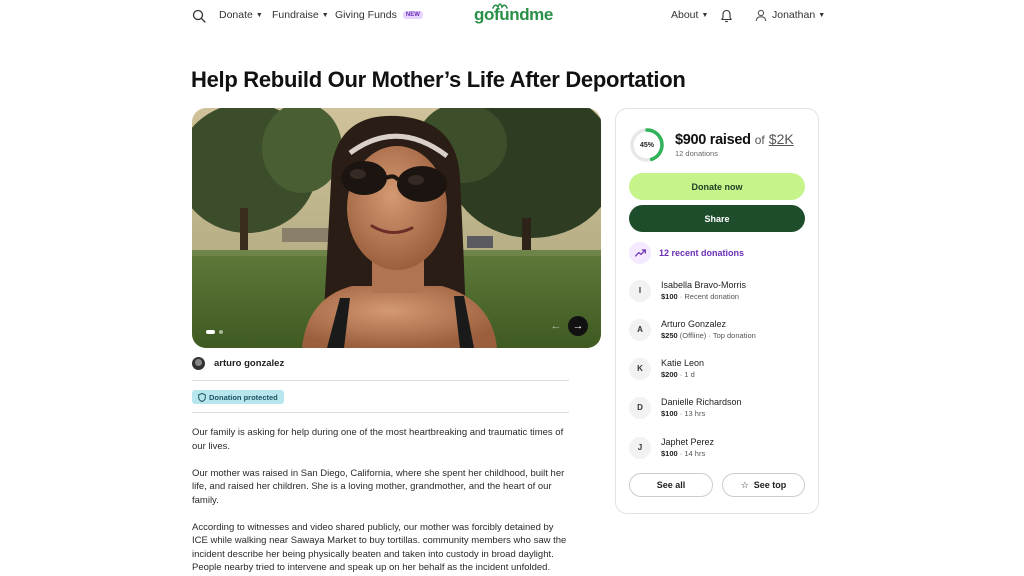  What do you see at coordinates (686, 374) in the screenshot?
I see `donation-note: · 1 d` at bounding box center [686, 374].